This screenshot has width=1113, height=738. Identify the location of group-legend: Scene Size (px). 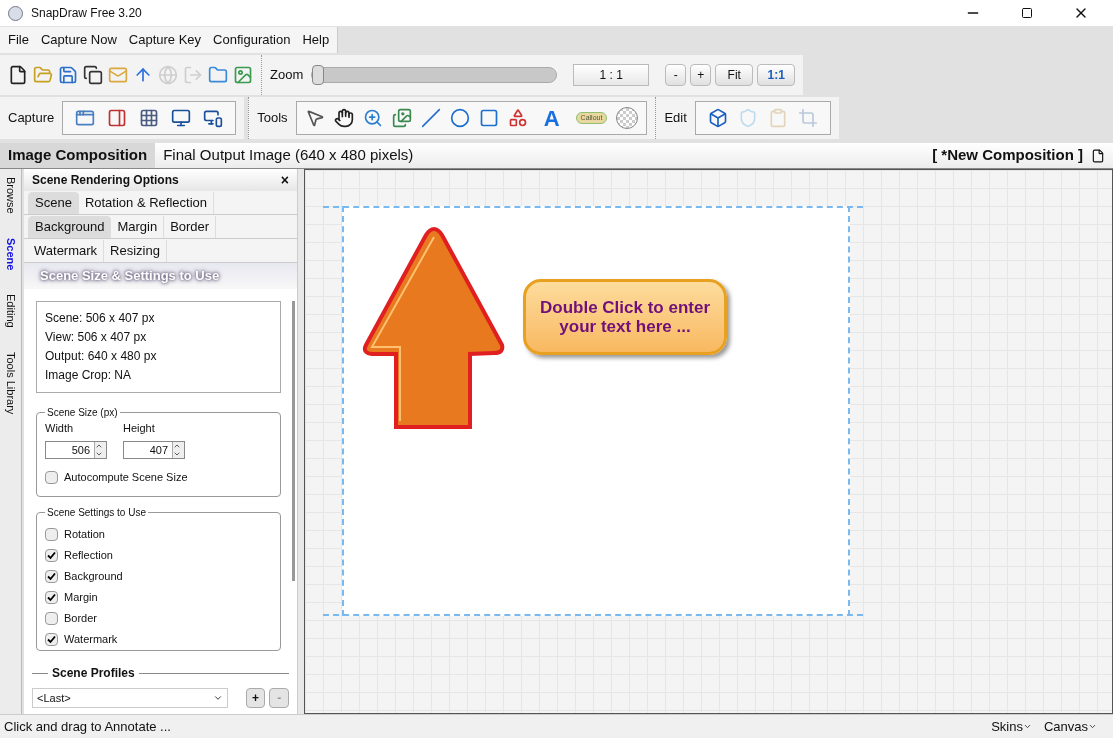
(82, 412).